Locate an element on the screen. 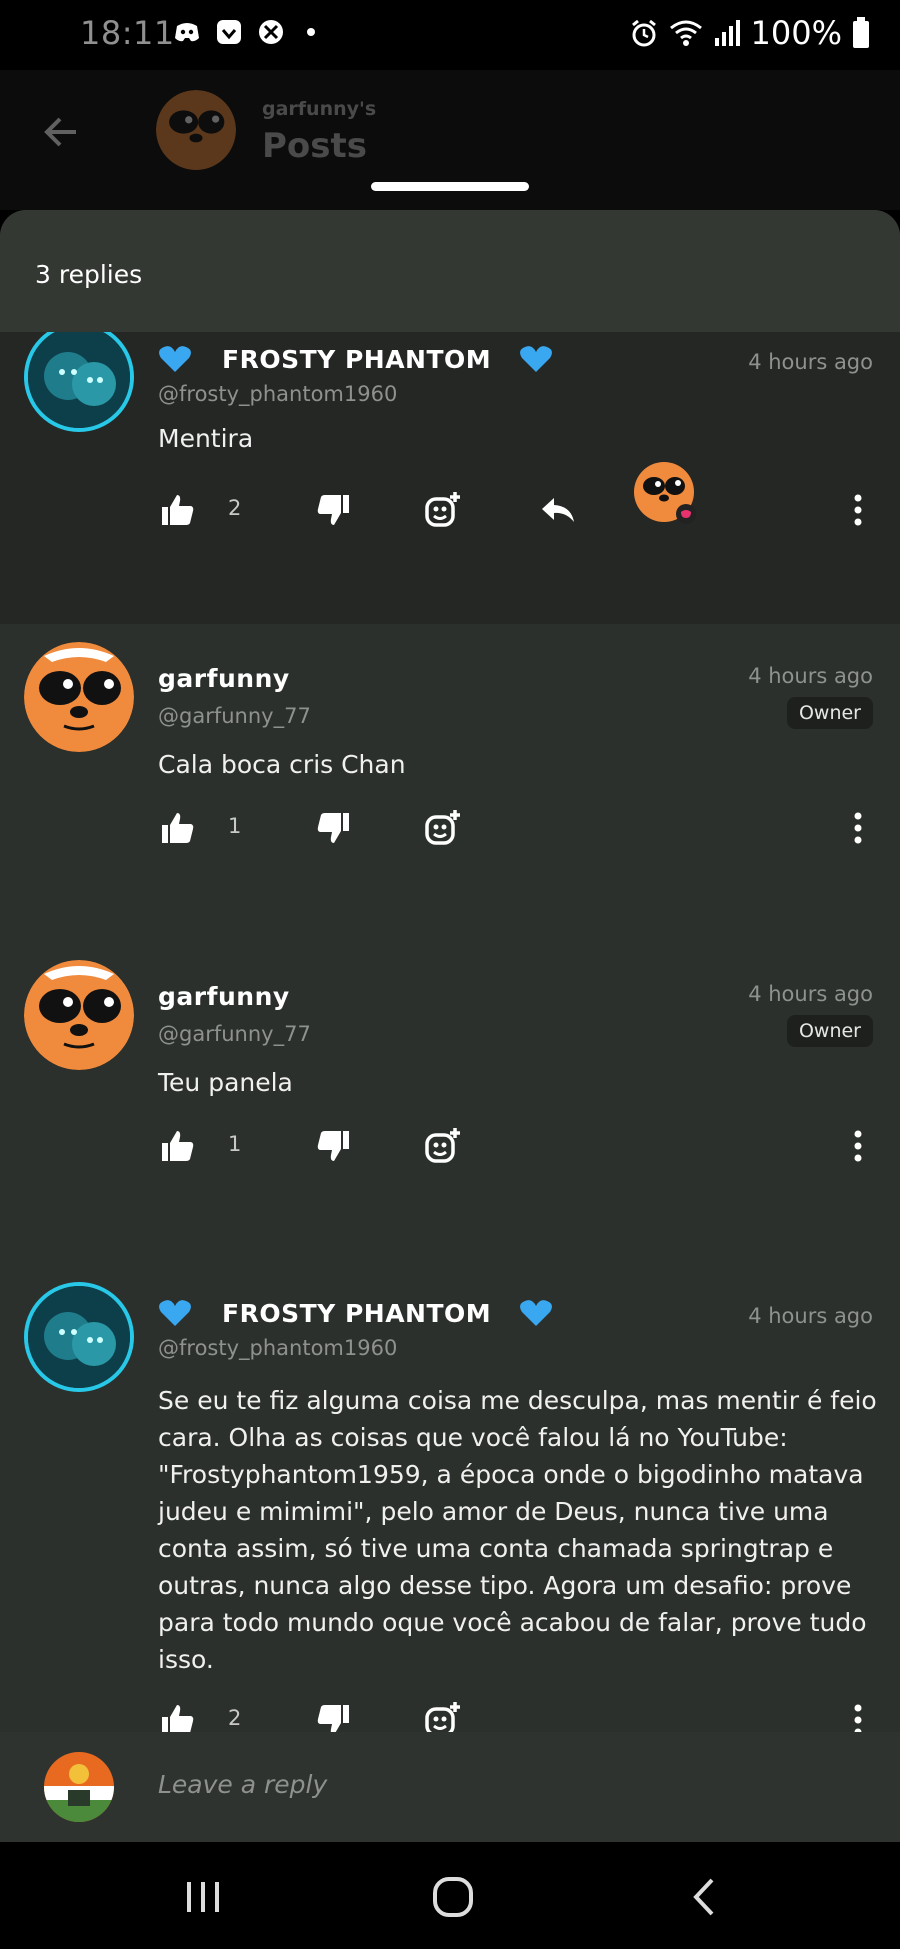 The height and width of the screenshot is (1949, 900). reply-arrow-icon is located at coordinates (558, 510).